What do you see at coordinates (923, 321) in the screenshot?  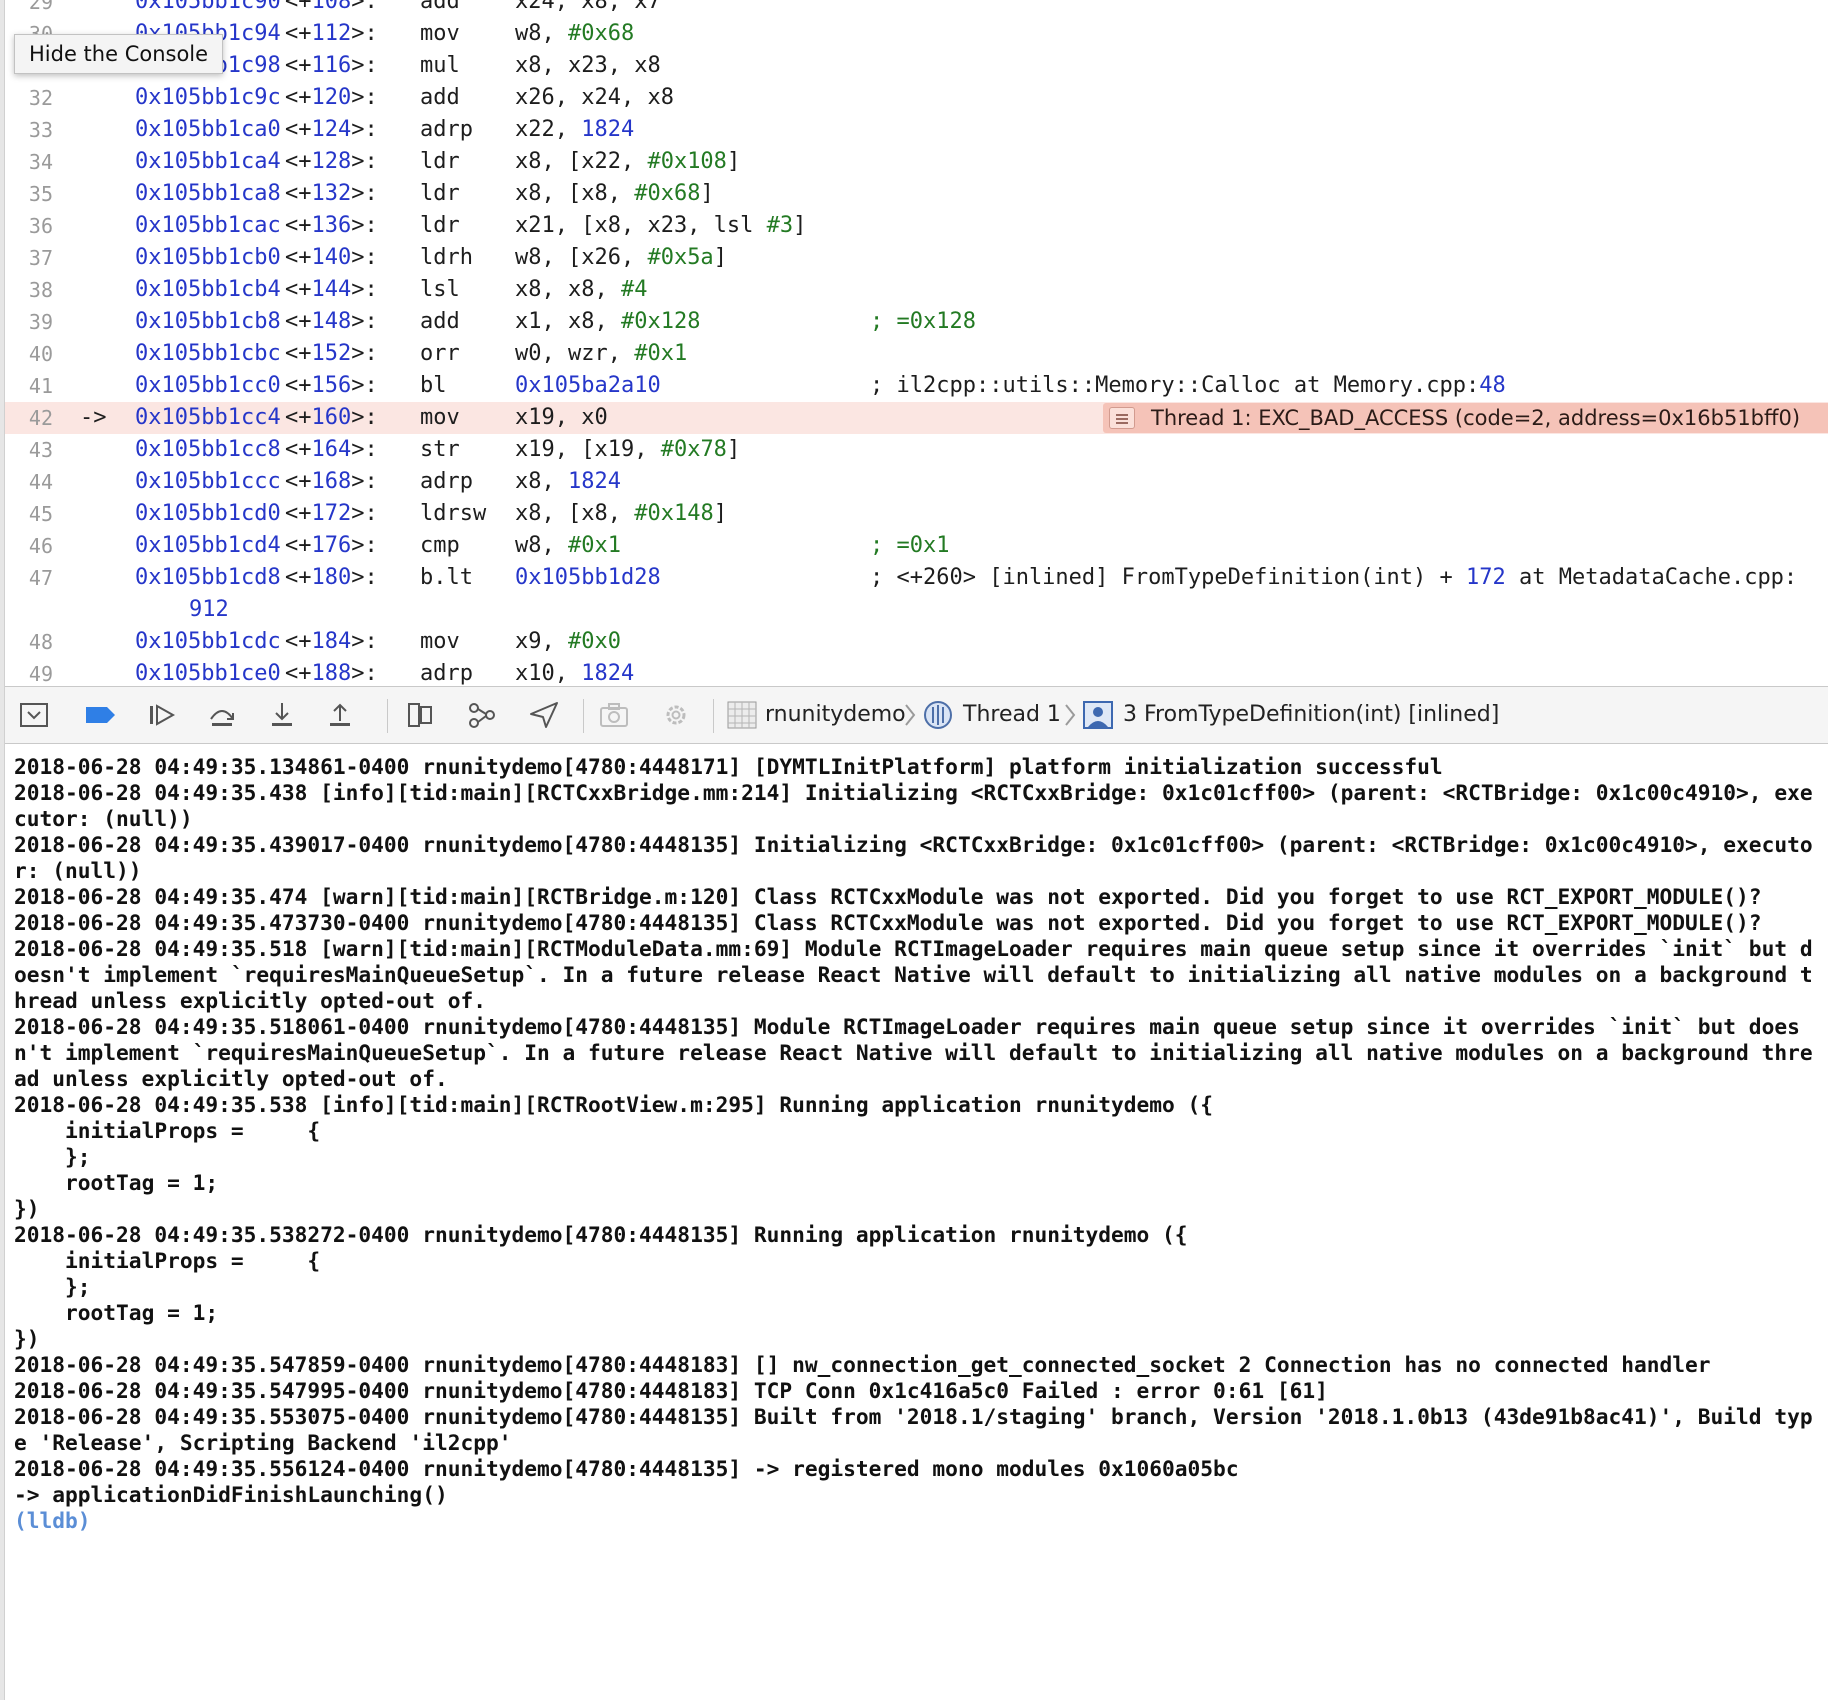 I see `instruction-comment: ; =0x128` at bounding box center [923, 321].